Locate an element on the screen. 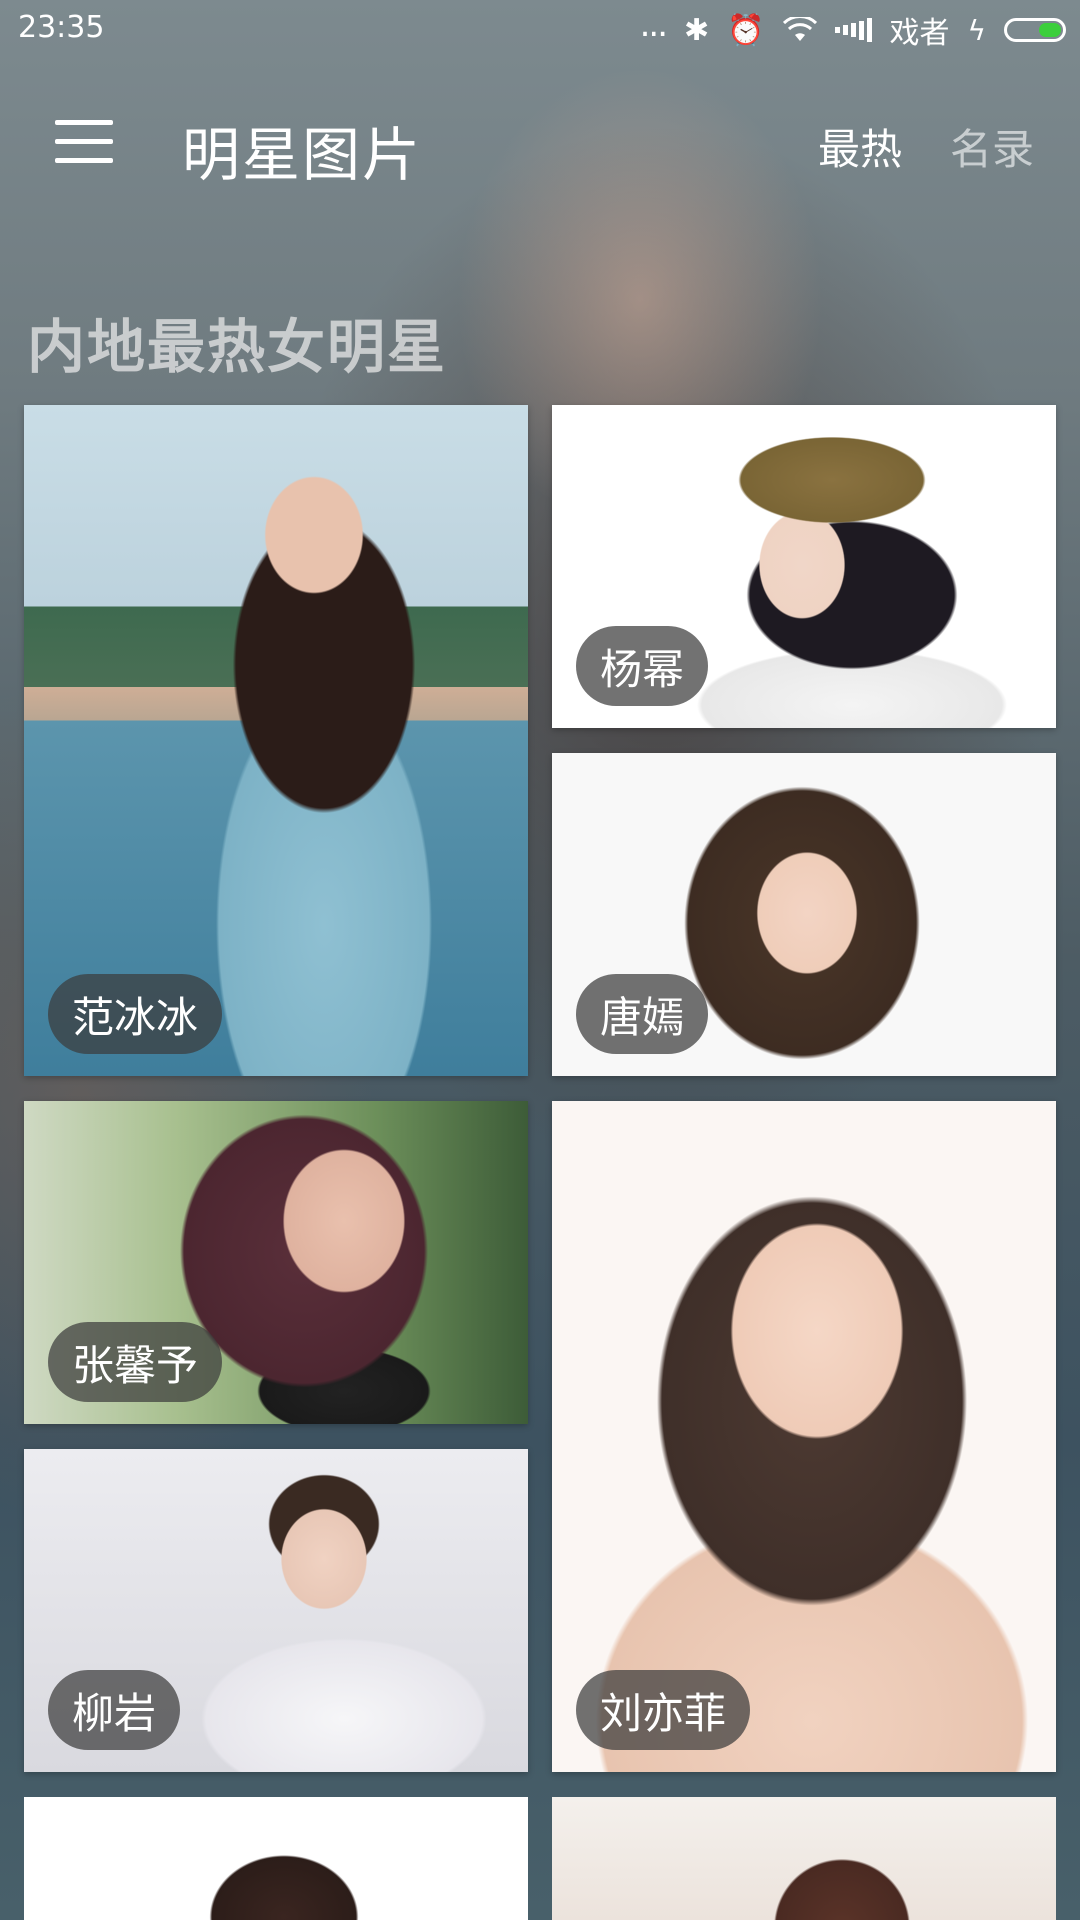 Image resolution: width=1080 pixels, height=1920 pixels. star-name-label: 柳岩 is located at coordinates (114, 1710).